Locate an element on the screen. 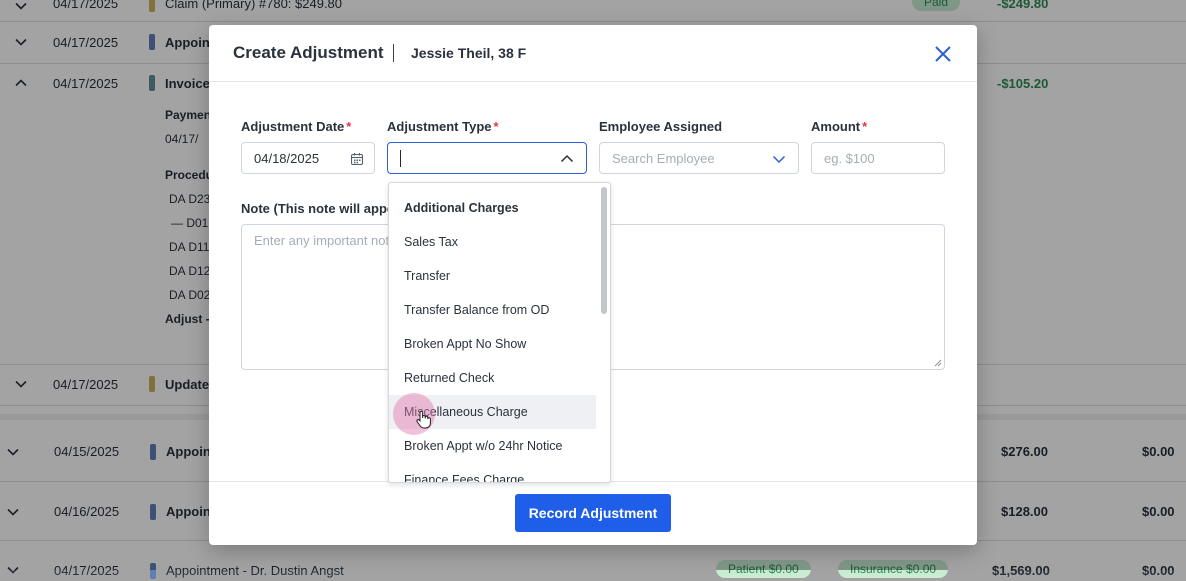  title-separator is located at coordinates (393, 53).